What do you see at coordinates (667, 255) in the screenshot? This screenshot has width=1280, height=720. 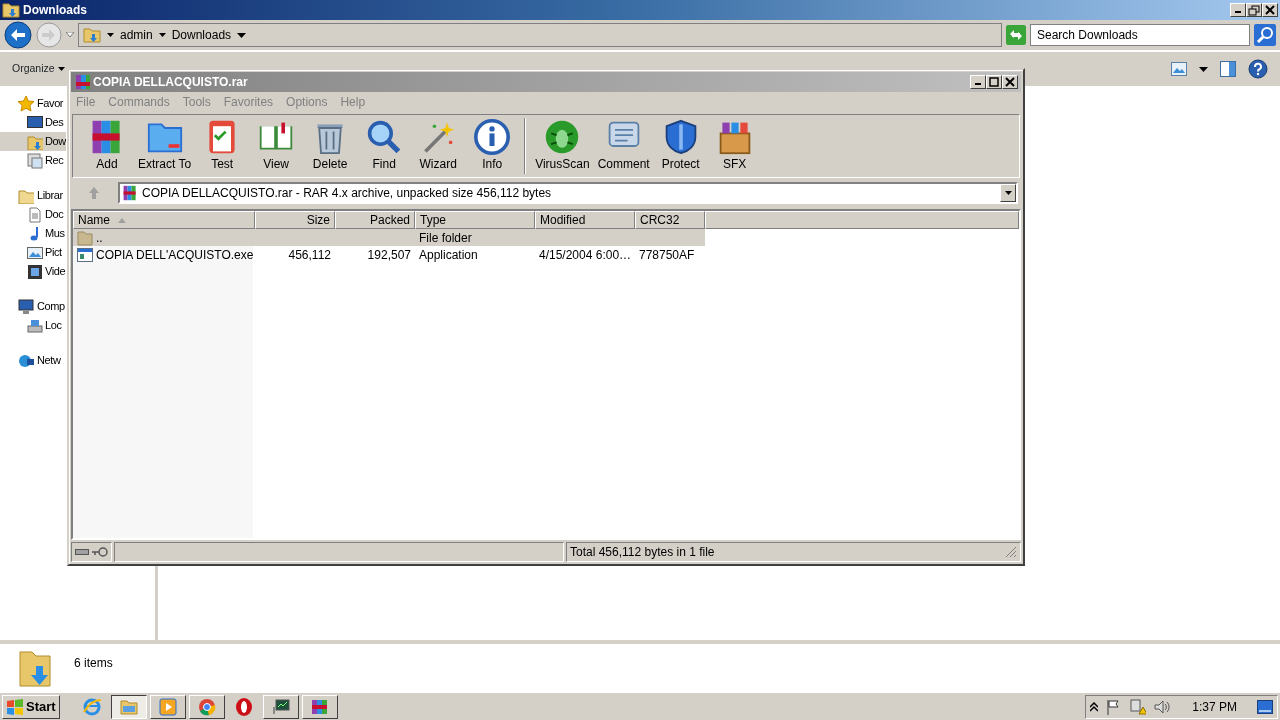 I see `cell-text: 778750AF` at bounding box center [667, 255].